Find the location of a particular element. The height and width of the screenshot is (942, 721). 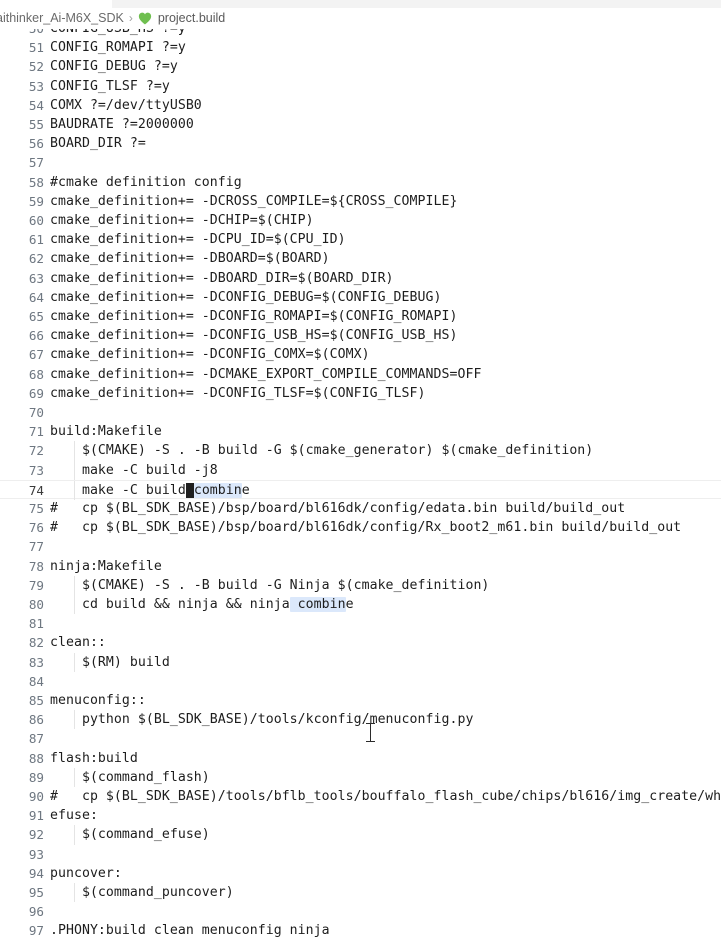

code-line: 96 is located at coordinates (360, 911).